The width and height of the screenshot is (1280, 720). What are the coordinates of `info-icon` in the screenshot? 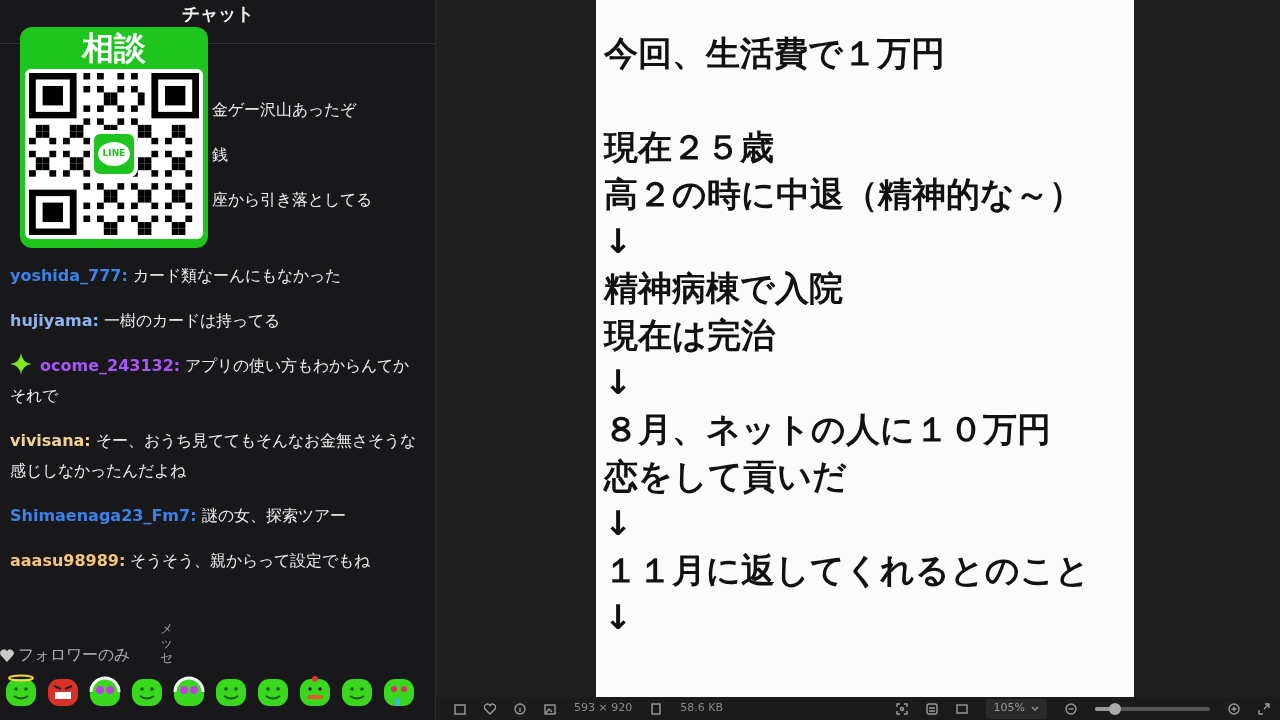 It's located at (520, 708).